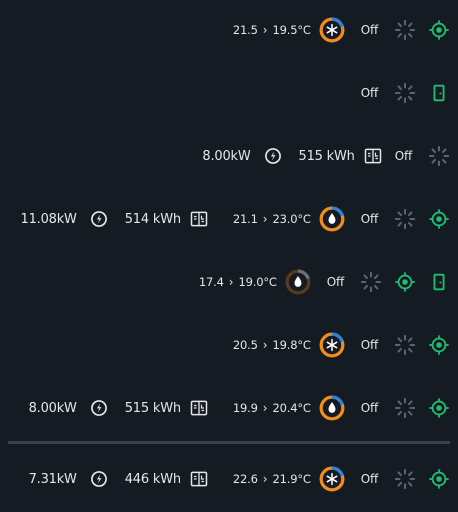  What do you see at coordinates (245, 219) in the screenshot?
I see `current-temp: 21.1` at bounding box center [245, 219].